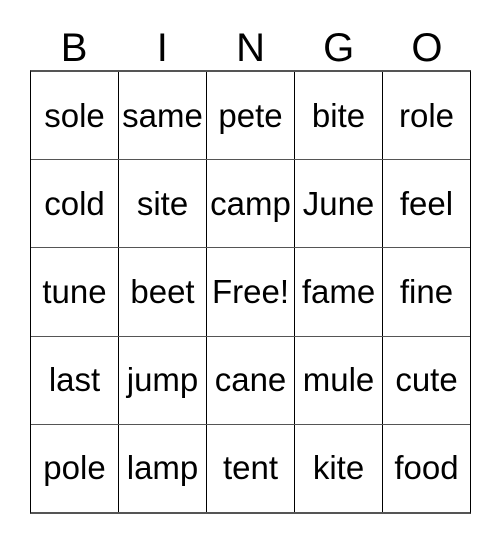 This screenshot has width=500, height=544. Describe the element at coordinates (162, 48) in the screenshot. I see `header-letter-i: I` at that location.